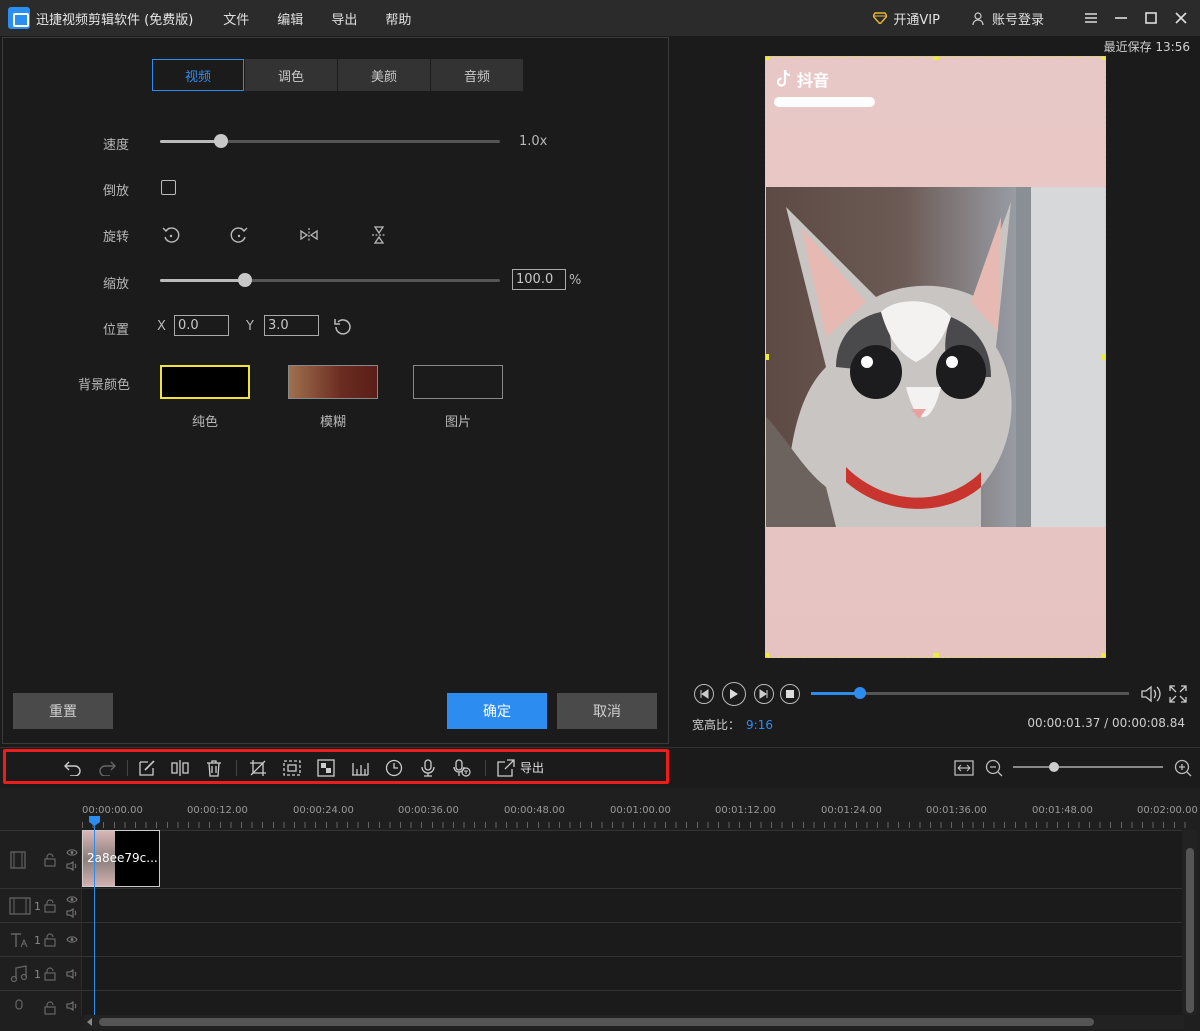 The height and width of the screenshot is (1031, 1200). Describe the element at coordinates (964, 768) in the screenshot. I see `fit-timeline-icon` at that location.